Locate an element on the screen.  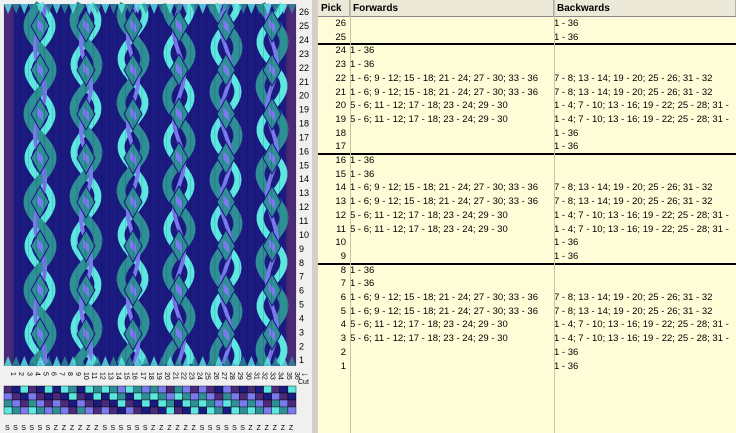
table-row: 16 1 - 36 is located at coordinates (527, 161).